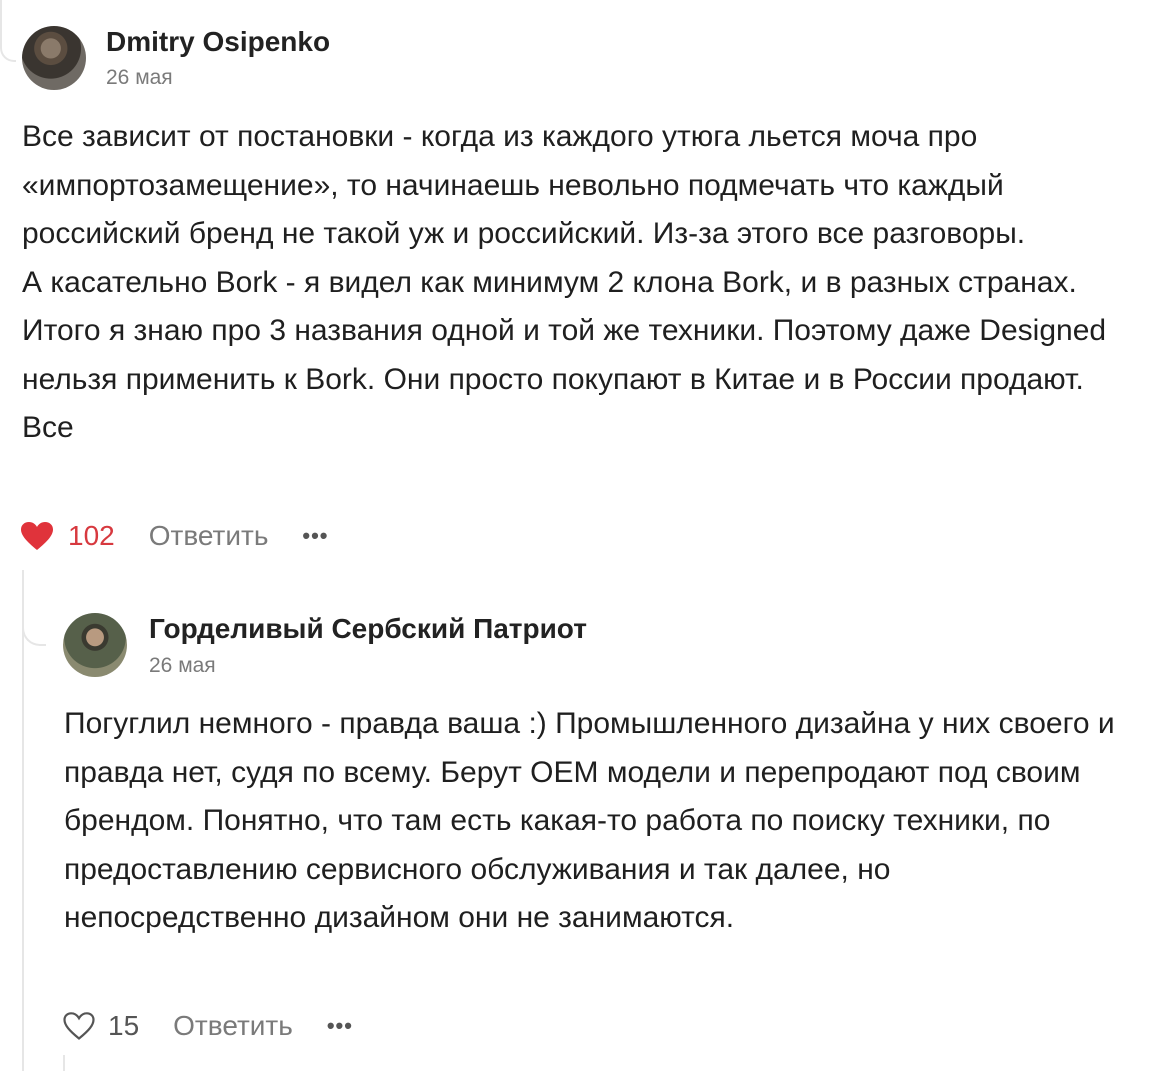  I want to click on comment-actions: 102 Ответить •••, so click(174, 536).